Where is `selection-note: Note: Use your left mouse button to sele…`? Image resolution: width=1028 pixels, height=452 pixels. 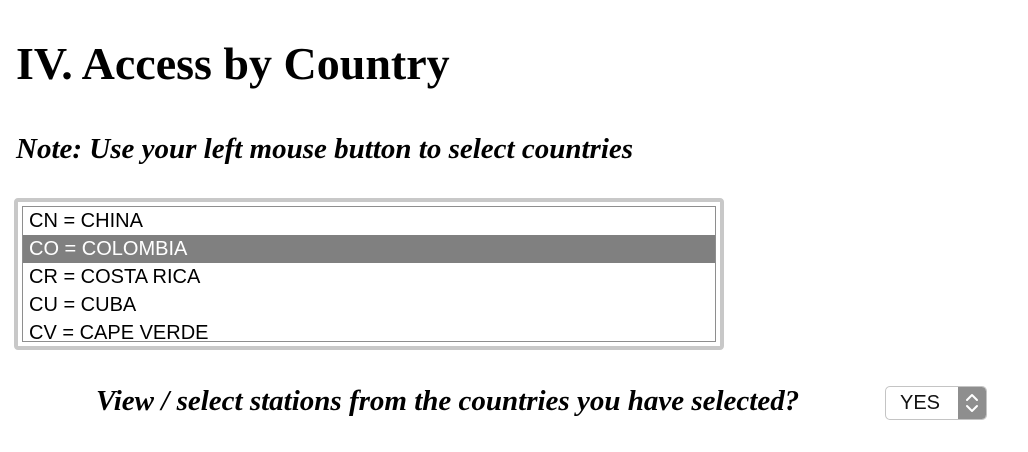
selection-note: Note: Use your left mouse button to sele… is located at coordinates (325, 149).